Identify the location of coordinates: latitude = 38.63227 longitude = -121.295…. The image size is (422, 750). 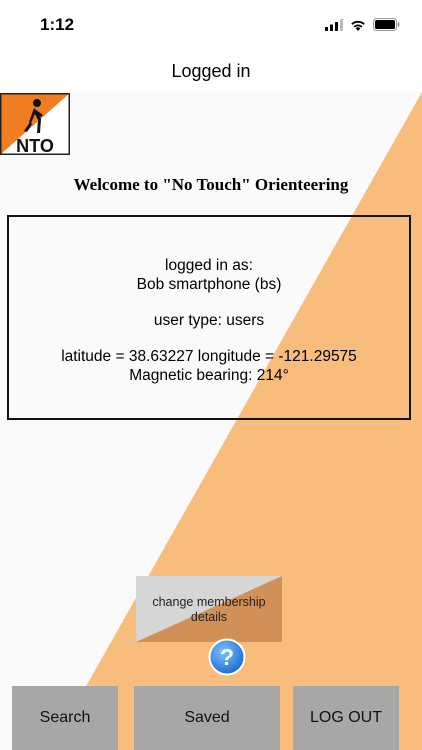
(209, 356).